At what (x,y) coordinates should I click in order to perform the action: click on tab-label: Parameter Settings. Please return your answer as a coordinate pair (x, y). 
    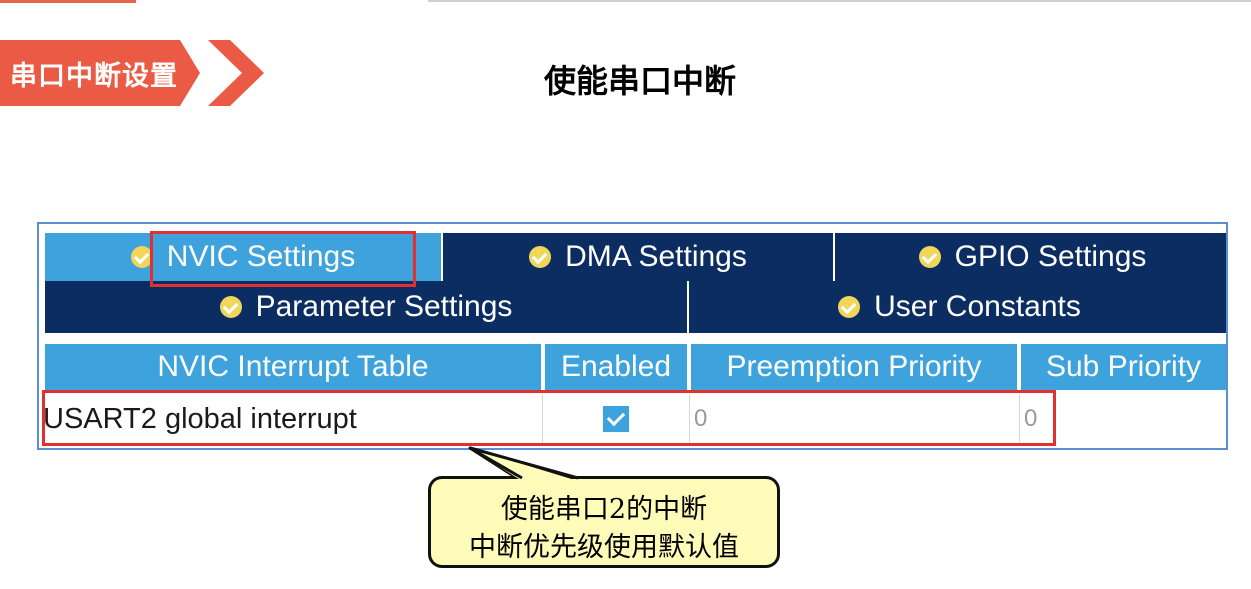
    Looking at the image, I should click on (384, 306).